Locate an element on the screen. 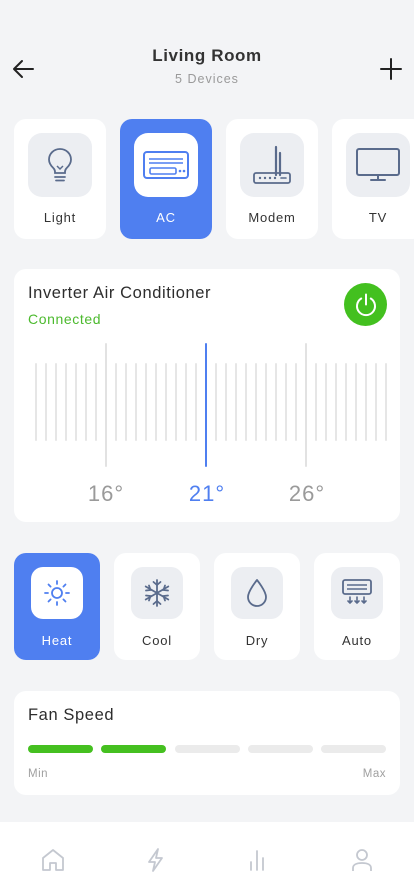  mode-card-dry: Dry is located at coordinates (257, 606).